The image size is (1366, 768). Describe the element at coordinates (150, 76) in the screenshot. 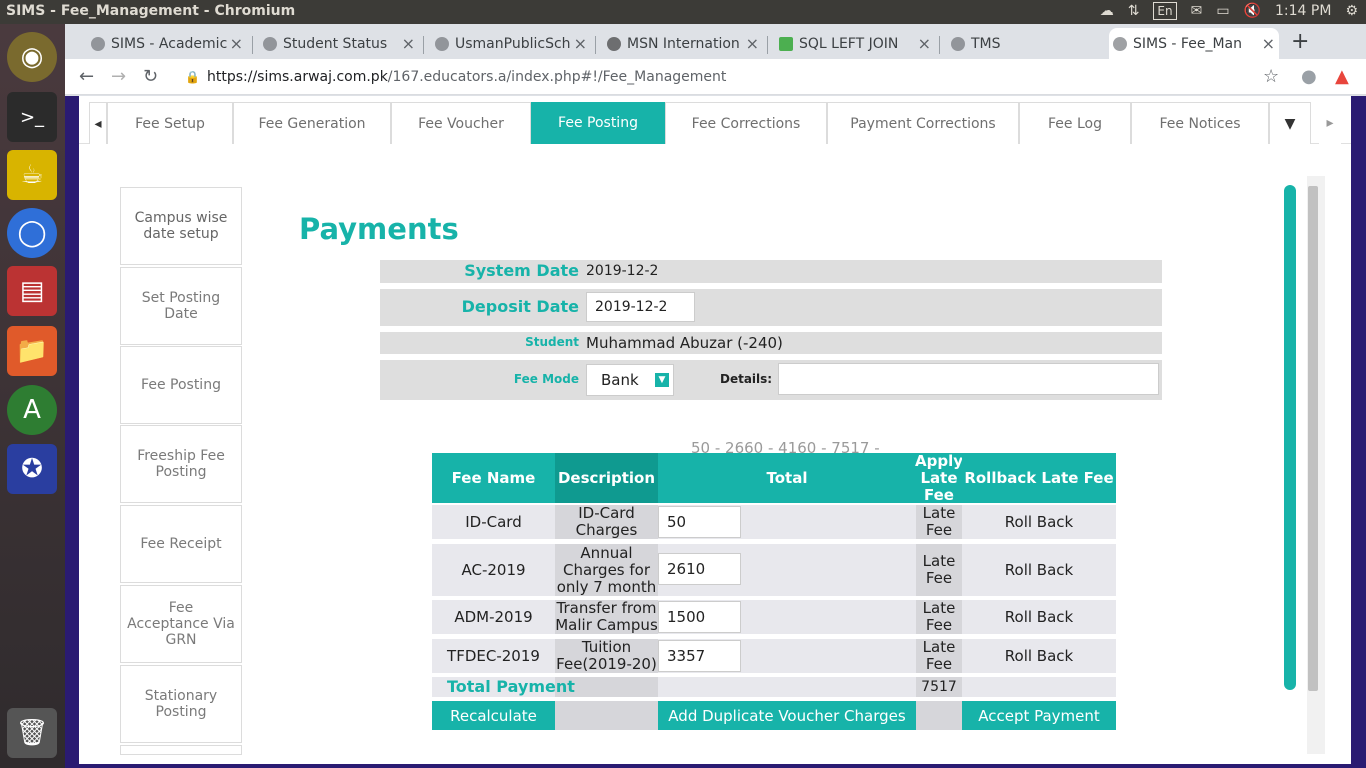

I see `reload-icon: ↻` at that location.